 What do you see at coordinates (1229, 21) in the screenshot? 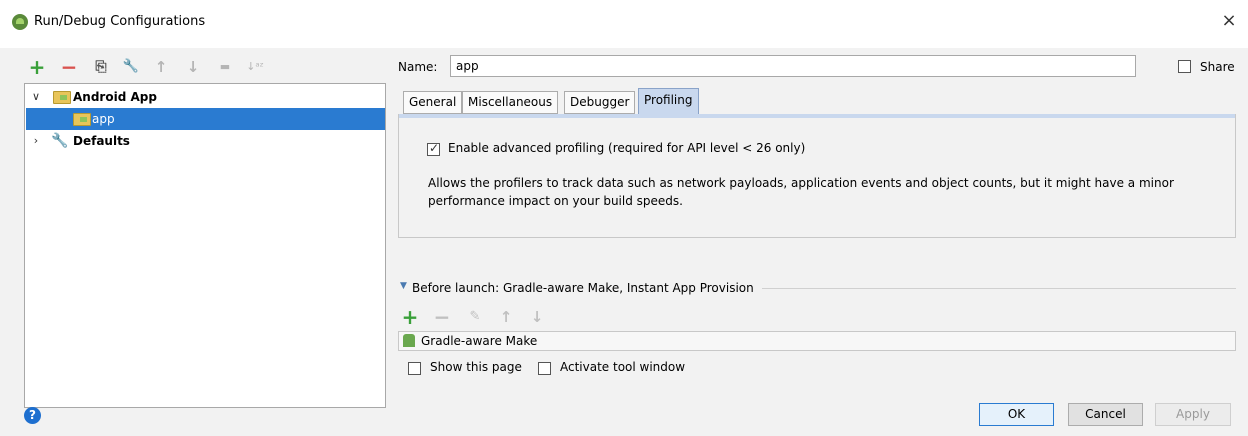
I see `close-icon: ×` at bounding box center [1229, 21].